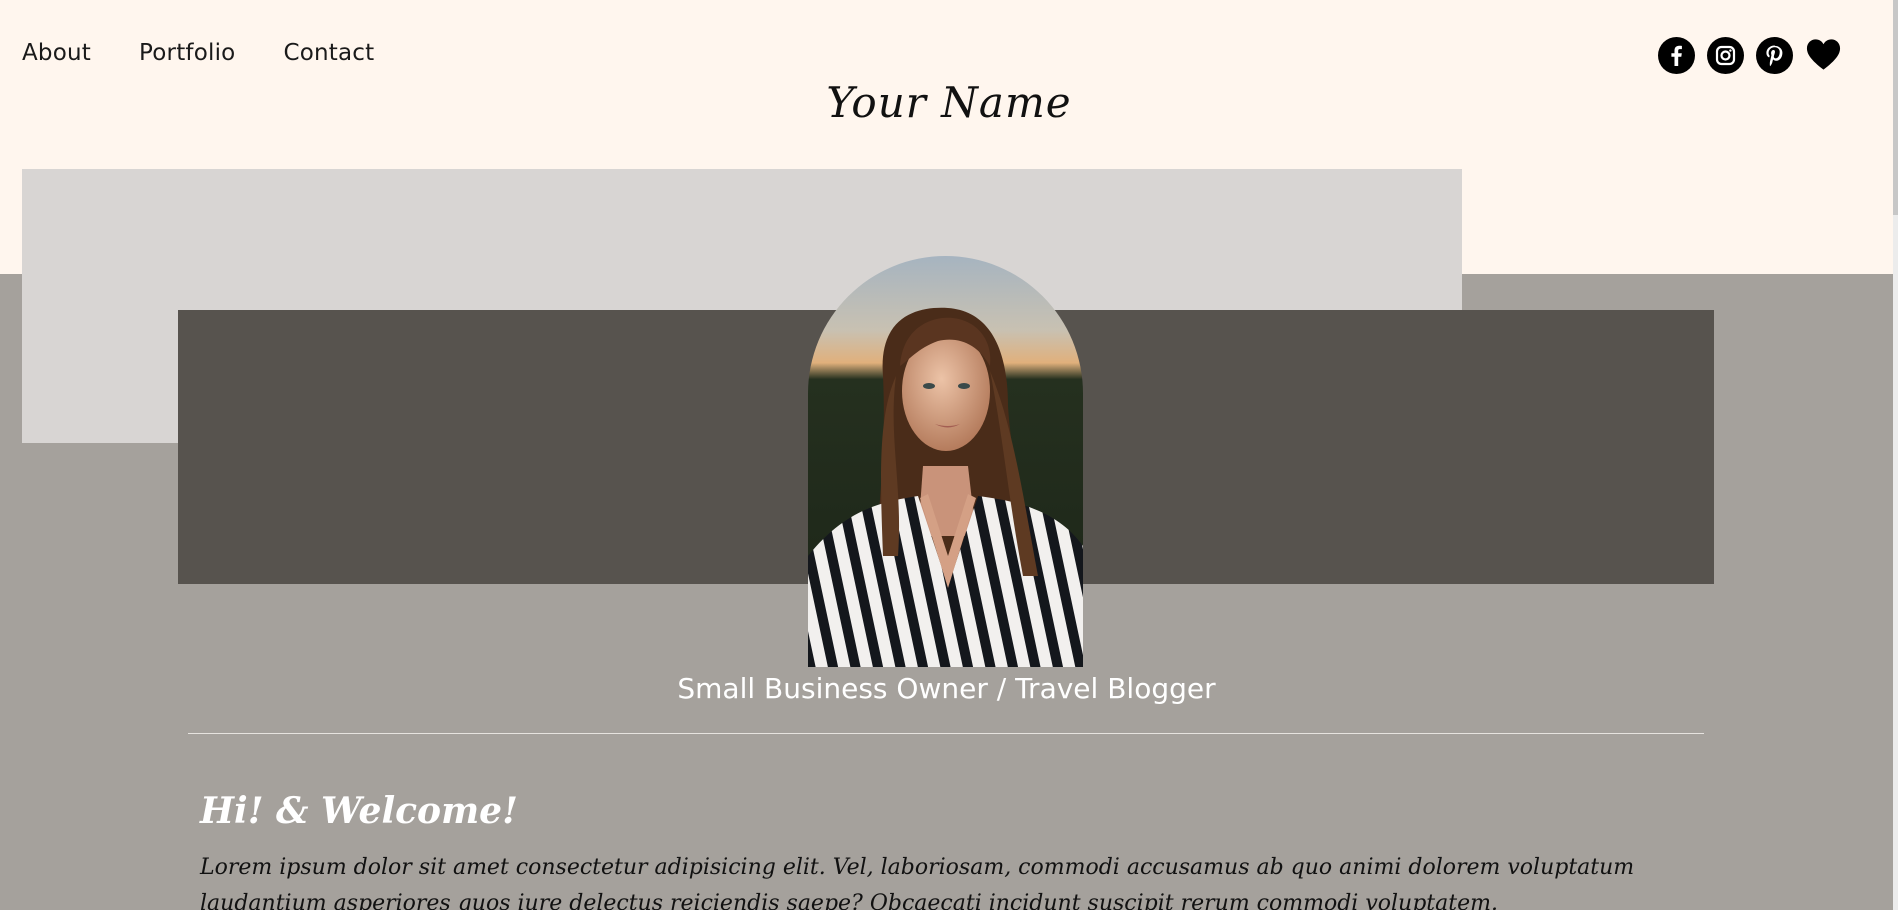 The width and height of the screenshot is (1898, 910). I want to click on nav-contact-link: Contact, so click(328, 53).